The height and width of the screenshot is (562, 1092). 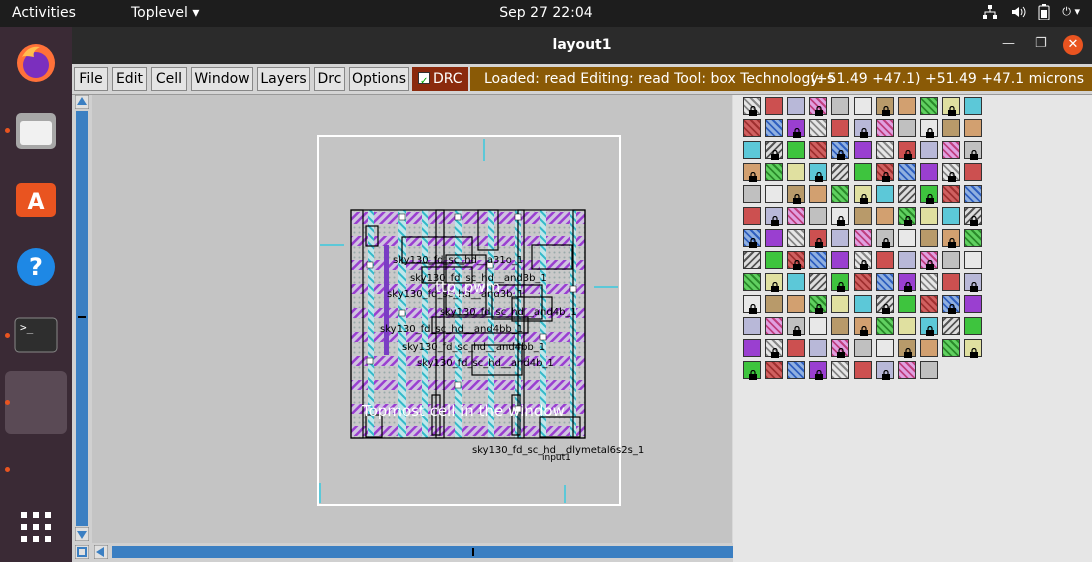 I want to click on activities-button: Activities, so click(x=44, y=13).